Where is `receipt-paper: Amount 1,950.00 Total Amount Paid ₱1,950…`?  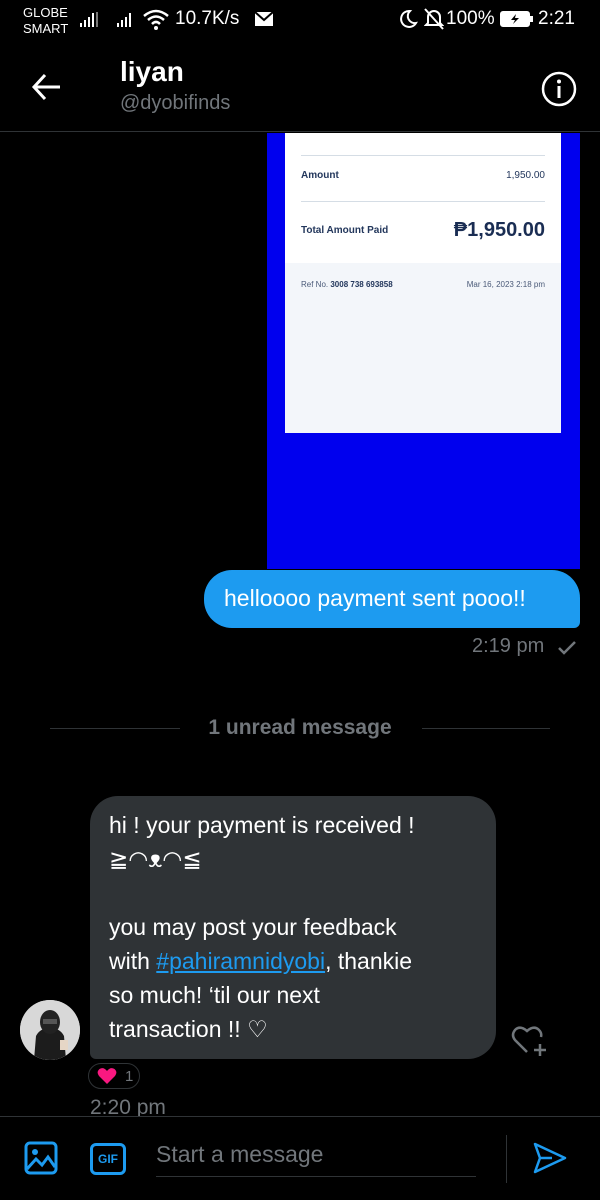
receipt-paper: Amount 1,950.00 Total Amount Paid ₱1,950… is located at coordinates (423, 283).